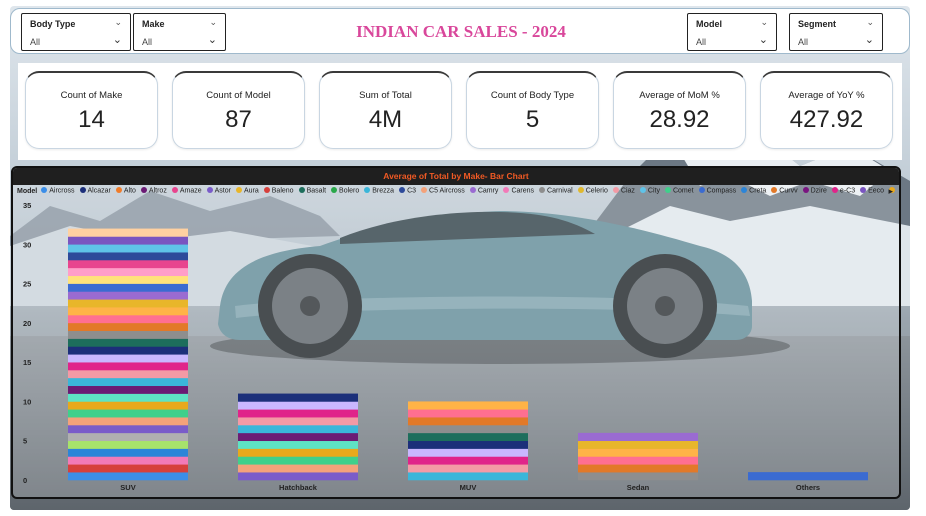 The width and height of the screenshot is (926, 516). Describe the element at coordinates (649, 191) in the screenshot. I see `legend-item: City` at that location.